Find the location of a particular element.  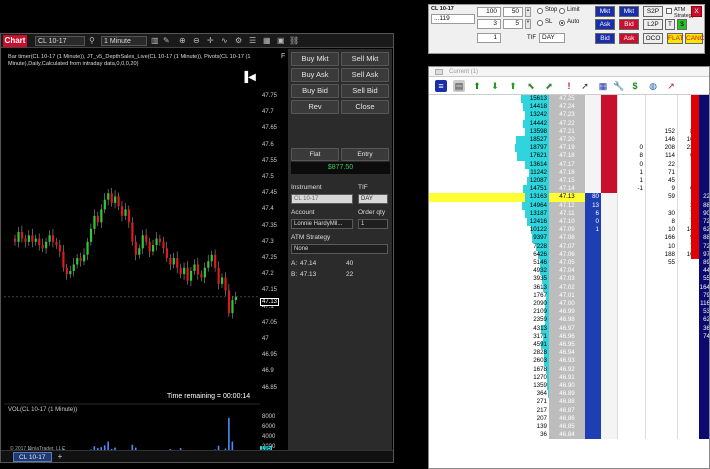

buy-ask-button: Ask is located at coordinates (605, 24).